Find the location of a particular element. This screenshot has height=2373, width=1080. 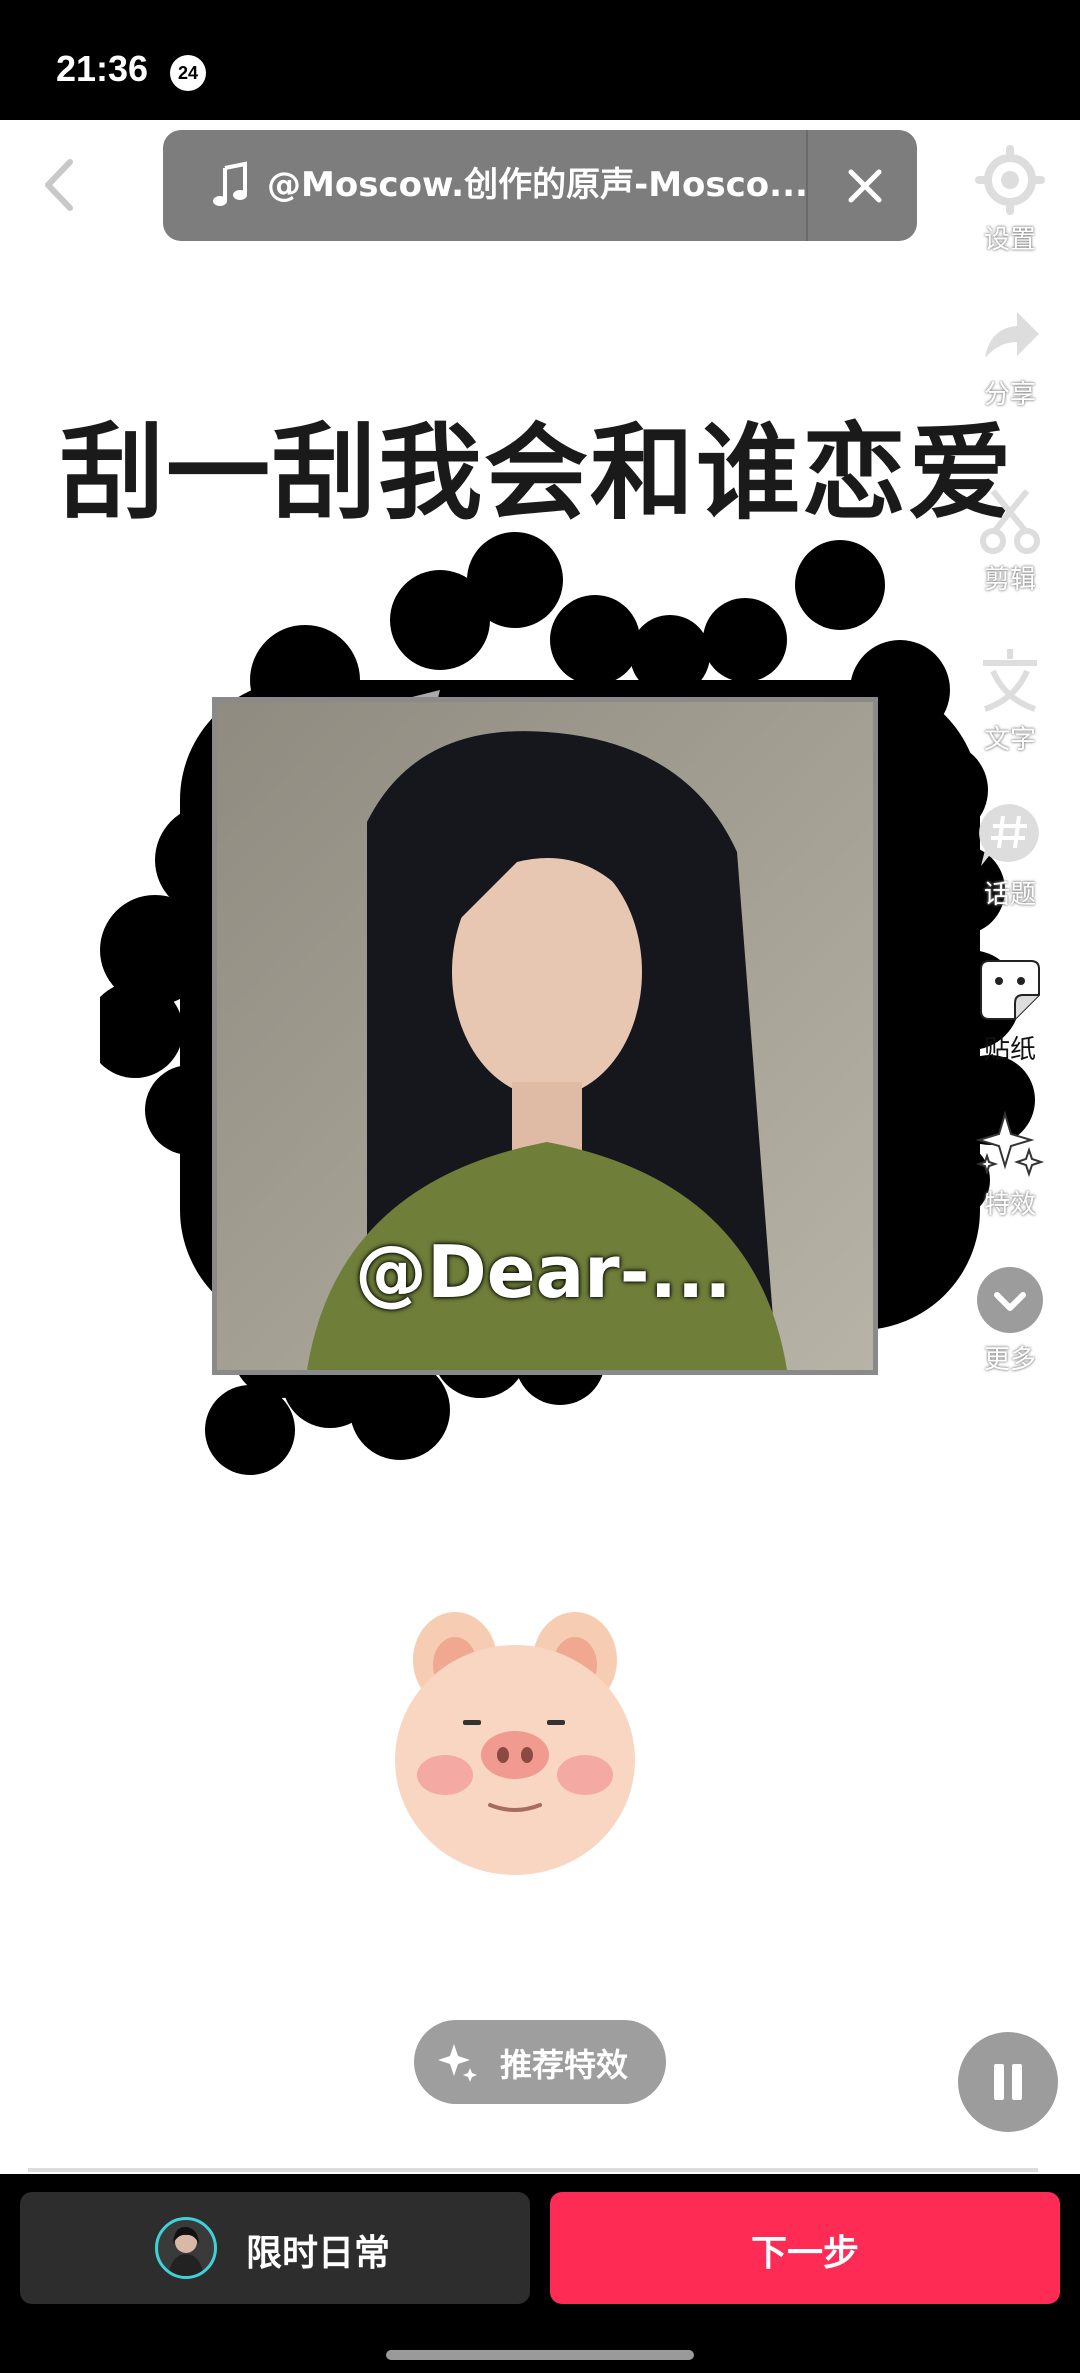

tool-label: 分享 is located at coordinates (1009, 395).